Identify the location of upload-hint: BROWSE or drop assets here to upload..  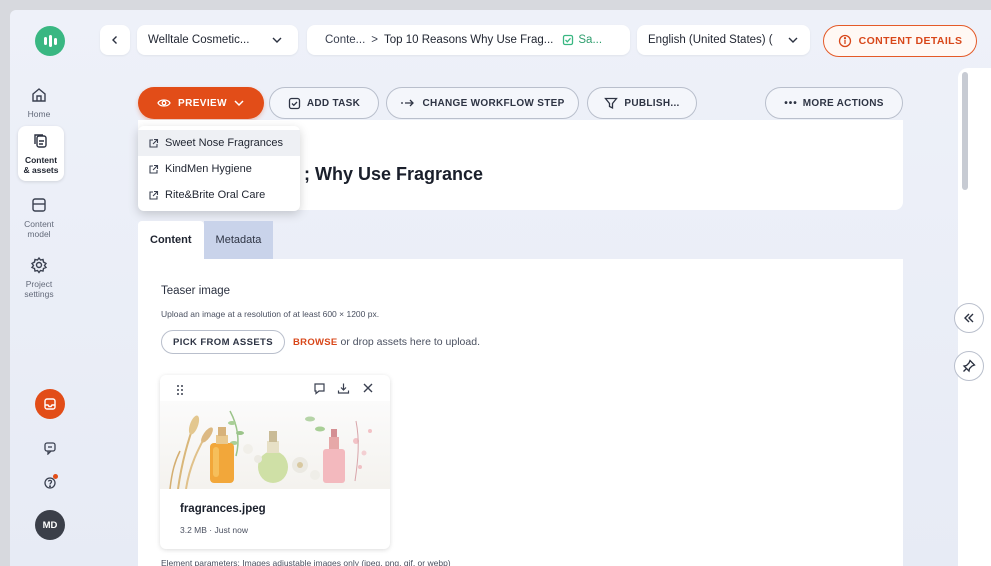
(386, 342).